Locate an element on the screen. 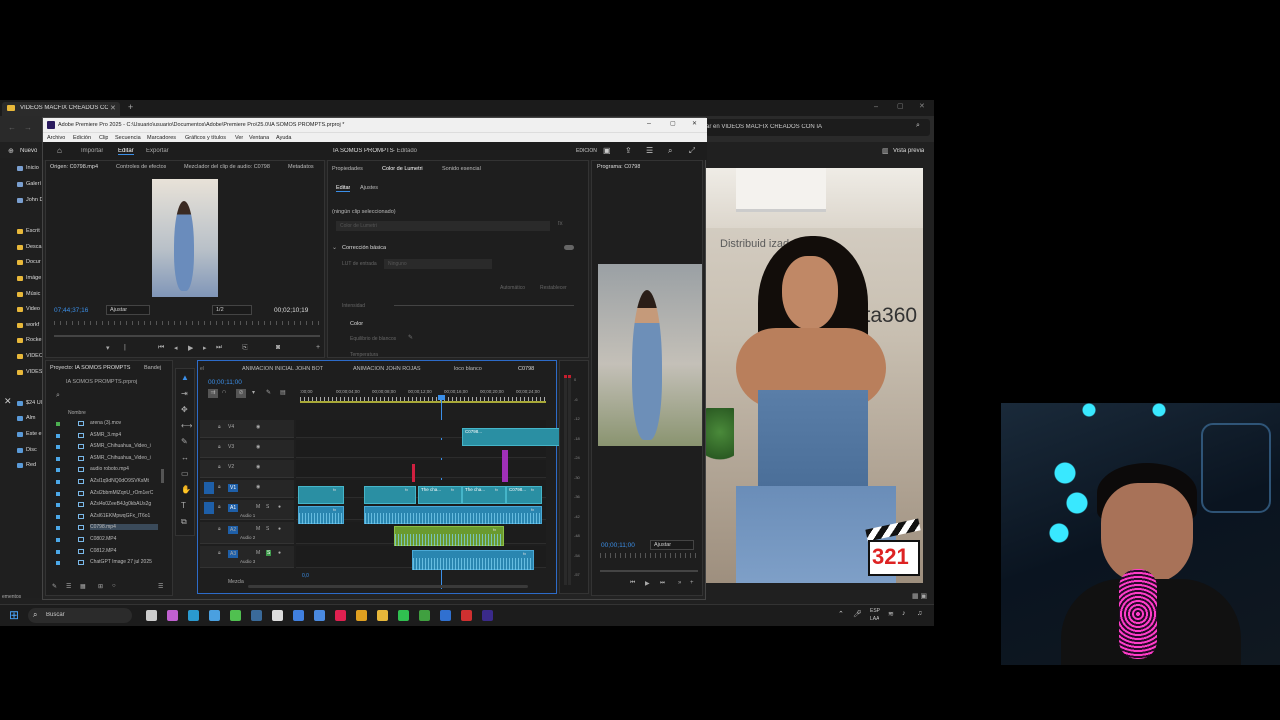 This screenshot has height=720, width=1280. freeform-icon: ⊞ is located at coordinates (100, 586).